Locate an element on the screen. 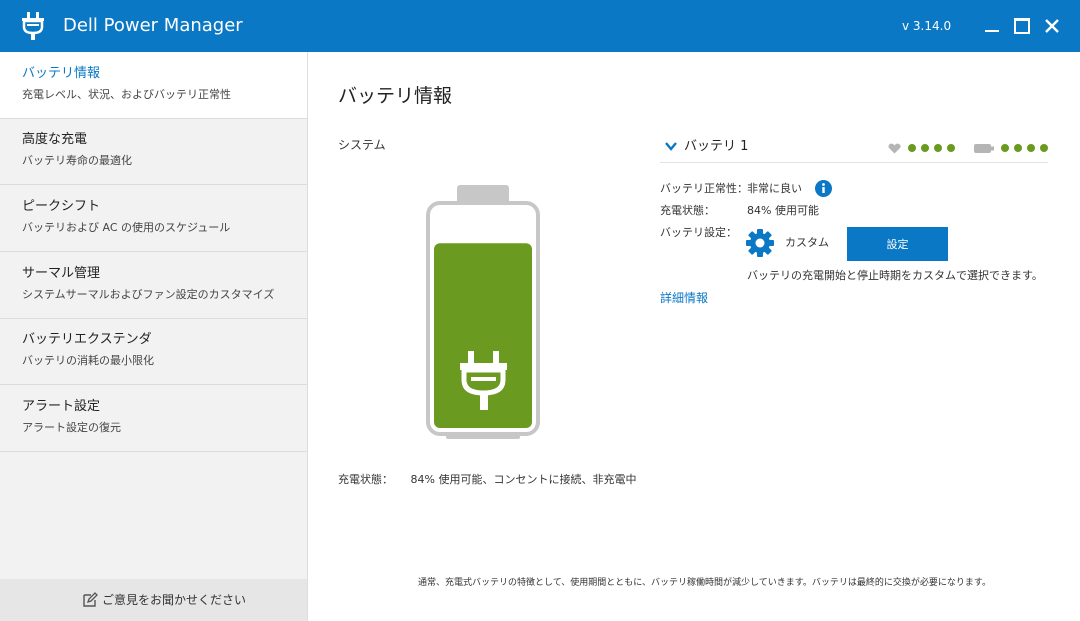 Image resolution: width=1080 pixels, height=621 pixels. page-title: バッテリ情報 is located at coordinates (395, 96).